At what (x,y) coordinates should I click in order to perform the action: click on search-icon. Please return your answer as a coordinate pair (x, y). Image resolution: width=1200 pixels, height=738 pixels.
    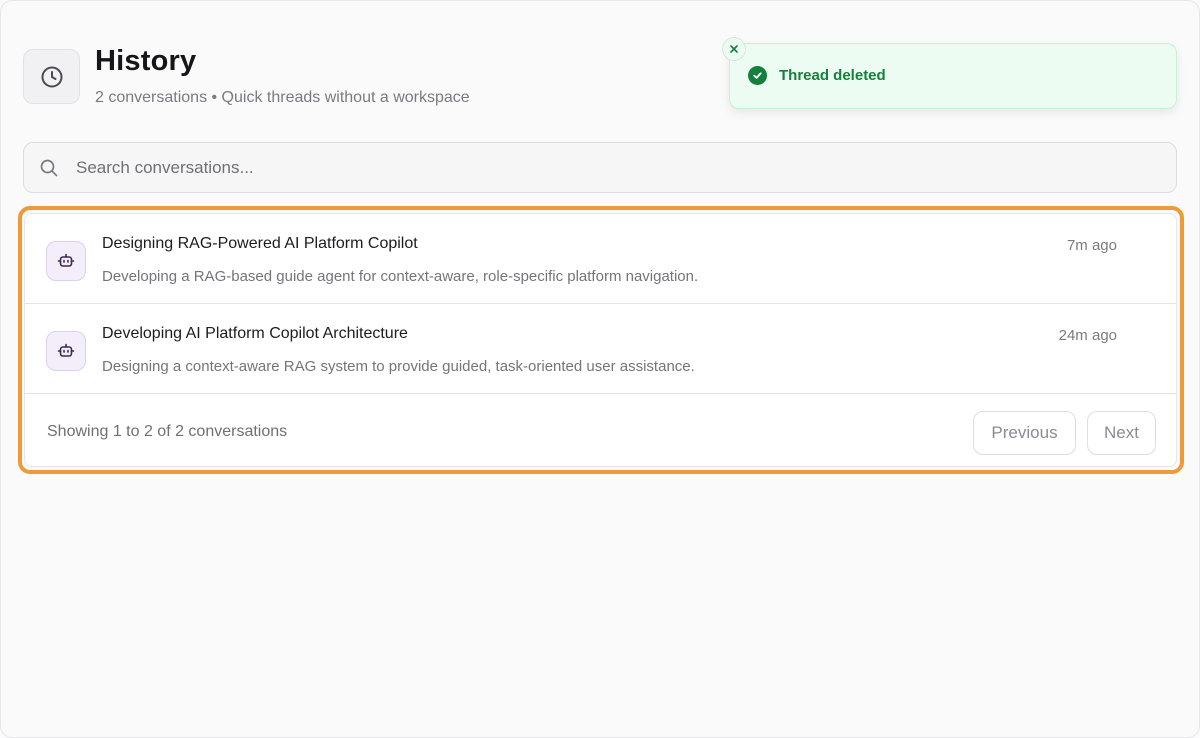
    Looking at the image, I should click on (49, 168).